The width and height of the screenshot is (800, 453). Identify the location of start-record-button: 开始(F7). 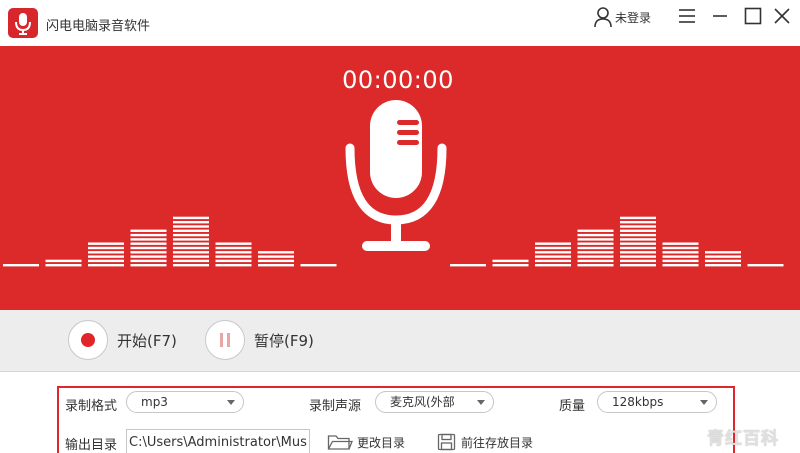
(122, 340).